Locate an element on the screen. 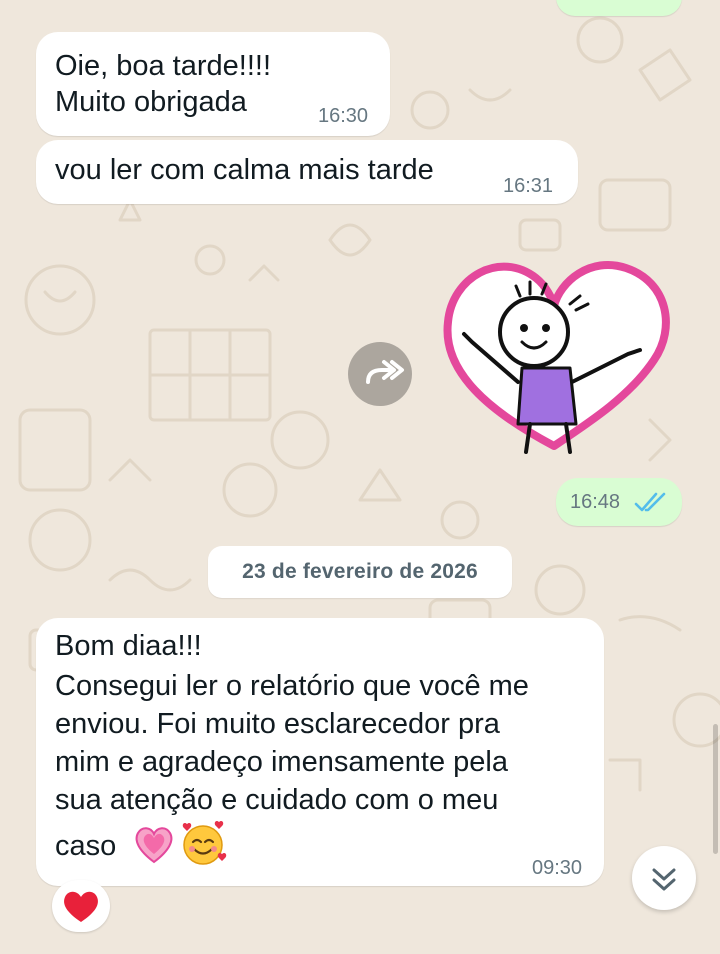 This screenshot has width=720, height=954. message-text-line: caso is located at coordinates (86, 846).